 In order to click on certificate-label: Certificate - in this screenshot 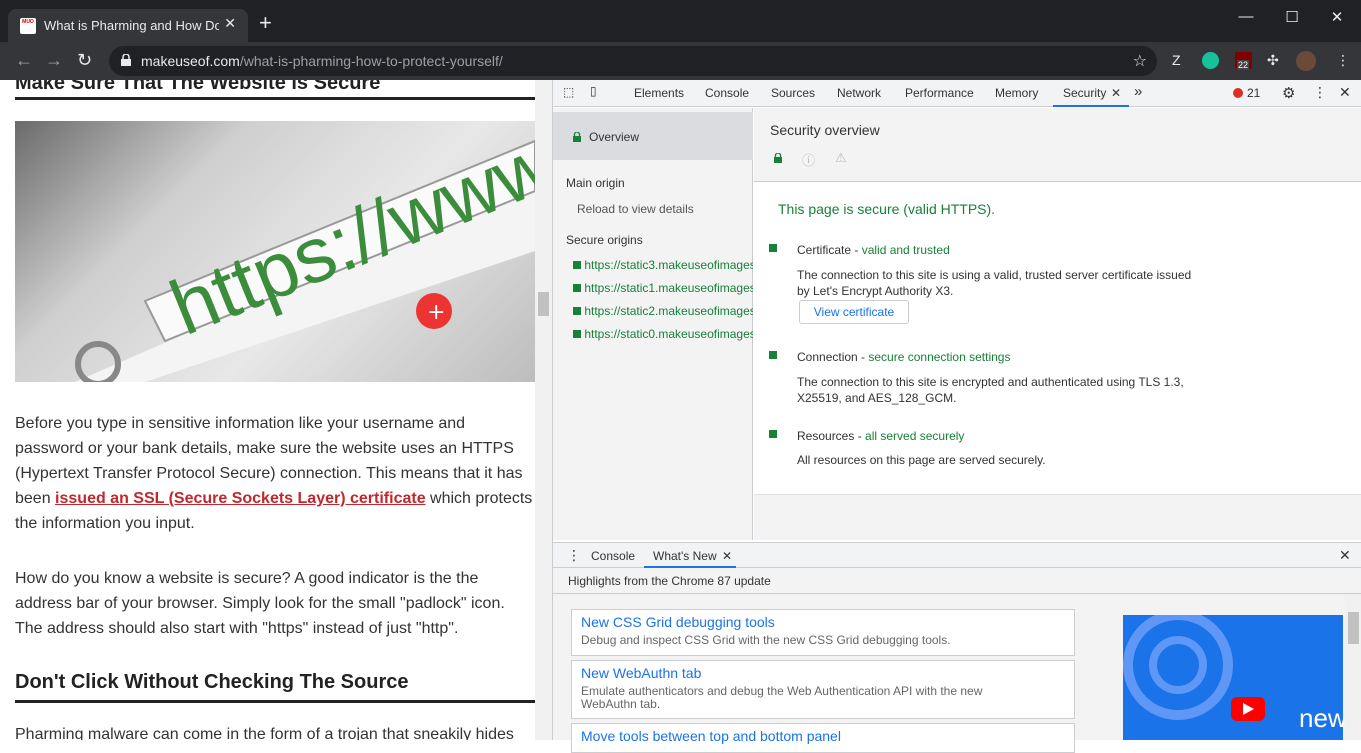, I will do `click(829, 250)`.